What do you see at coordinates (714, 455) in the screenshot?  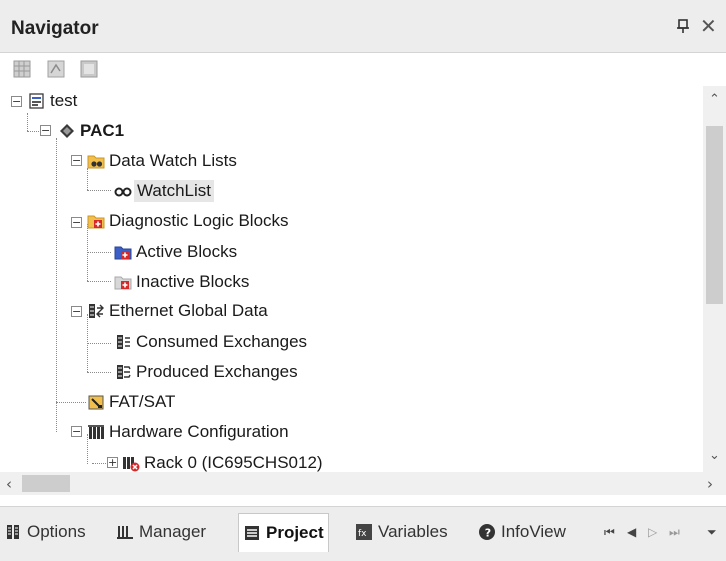 I see `scroll-down-icon: ⌄` at bounding box center [714, 455].